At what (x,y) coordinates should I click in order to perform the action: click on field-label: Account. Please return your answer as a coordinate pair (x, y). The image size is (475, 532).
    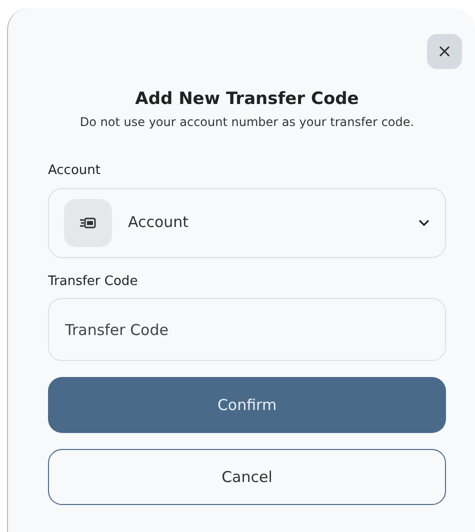
    Looking at the image, I should click on (75, 171).